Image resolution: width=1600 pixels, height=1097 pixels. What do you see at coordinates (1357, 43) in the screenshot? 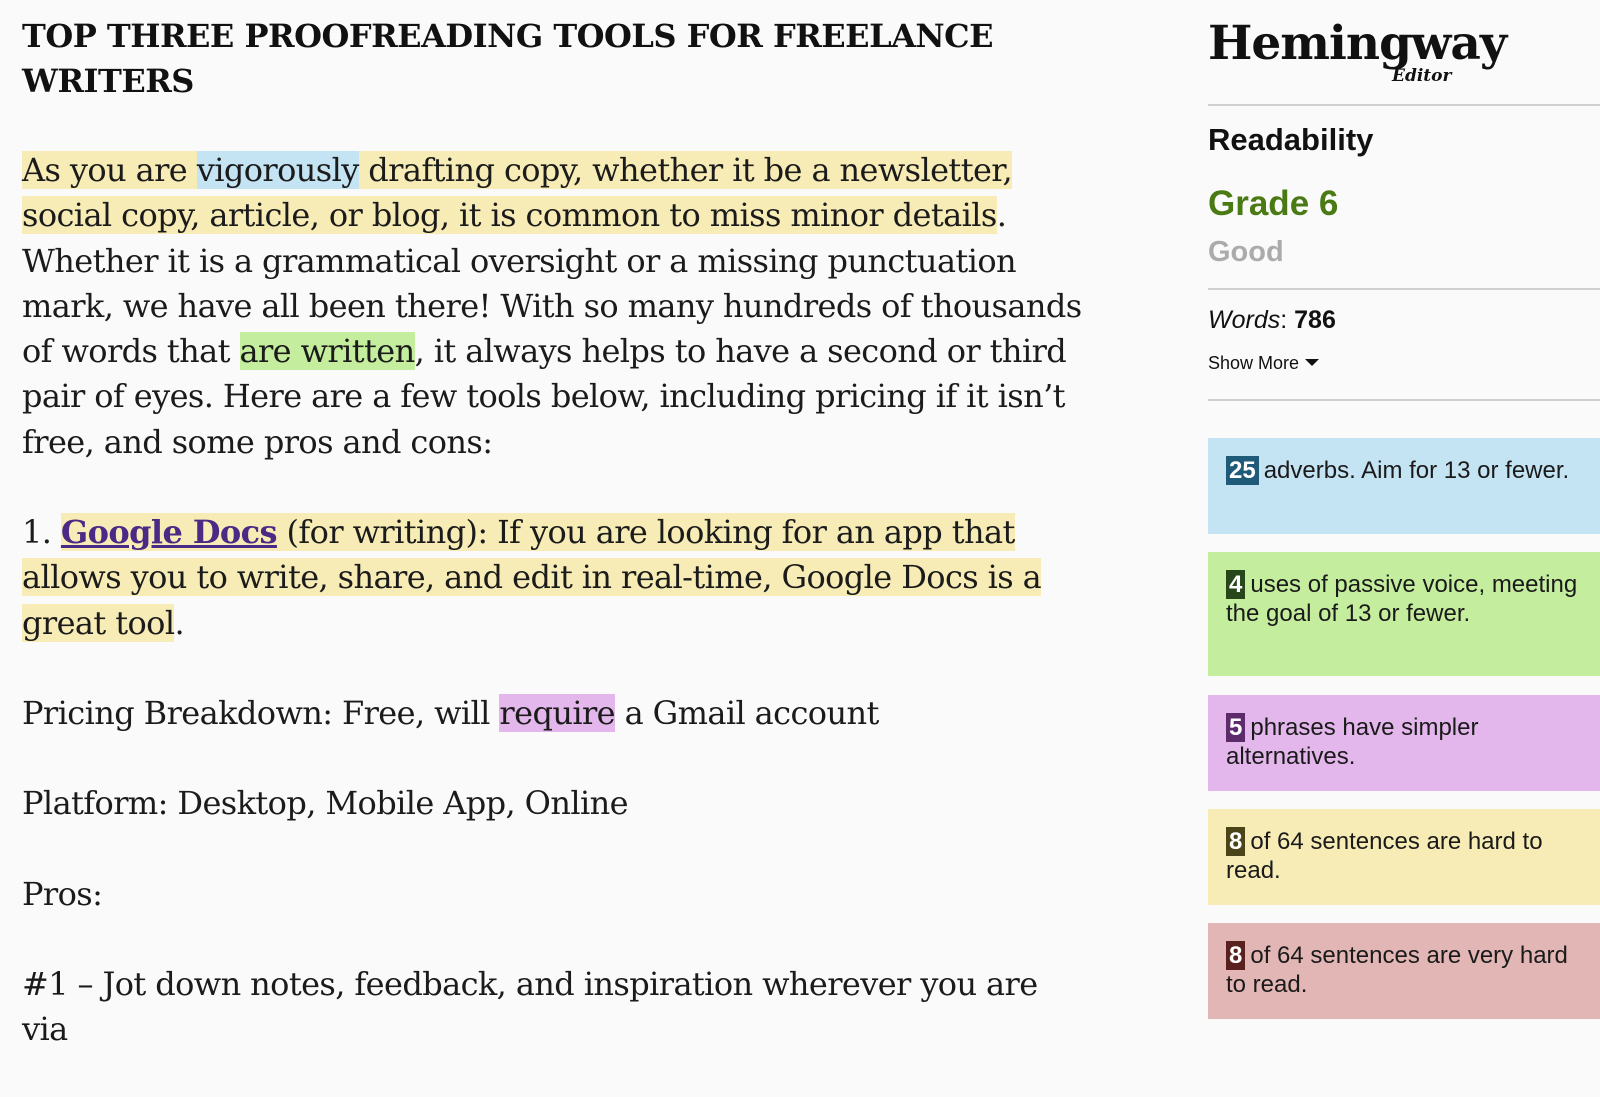
I see `logo-wordmark: Hemingway` at bounding box center [1357, 43].